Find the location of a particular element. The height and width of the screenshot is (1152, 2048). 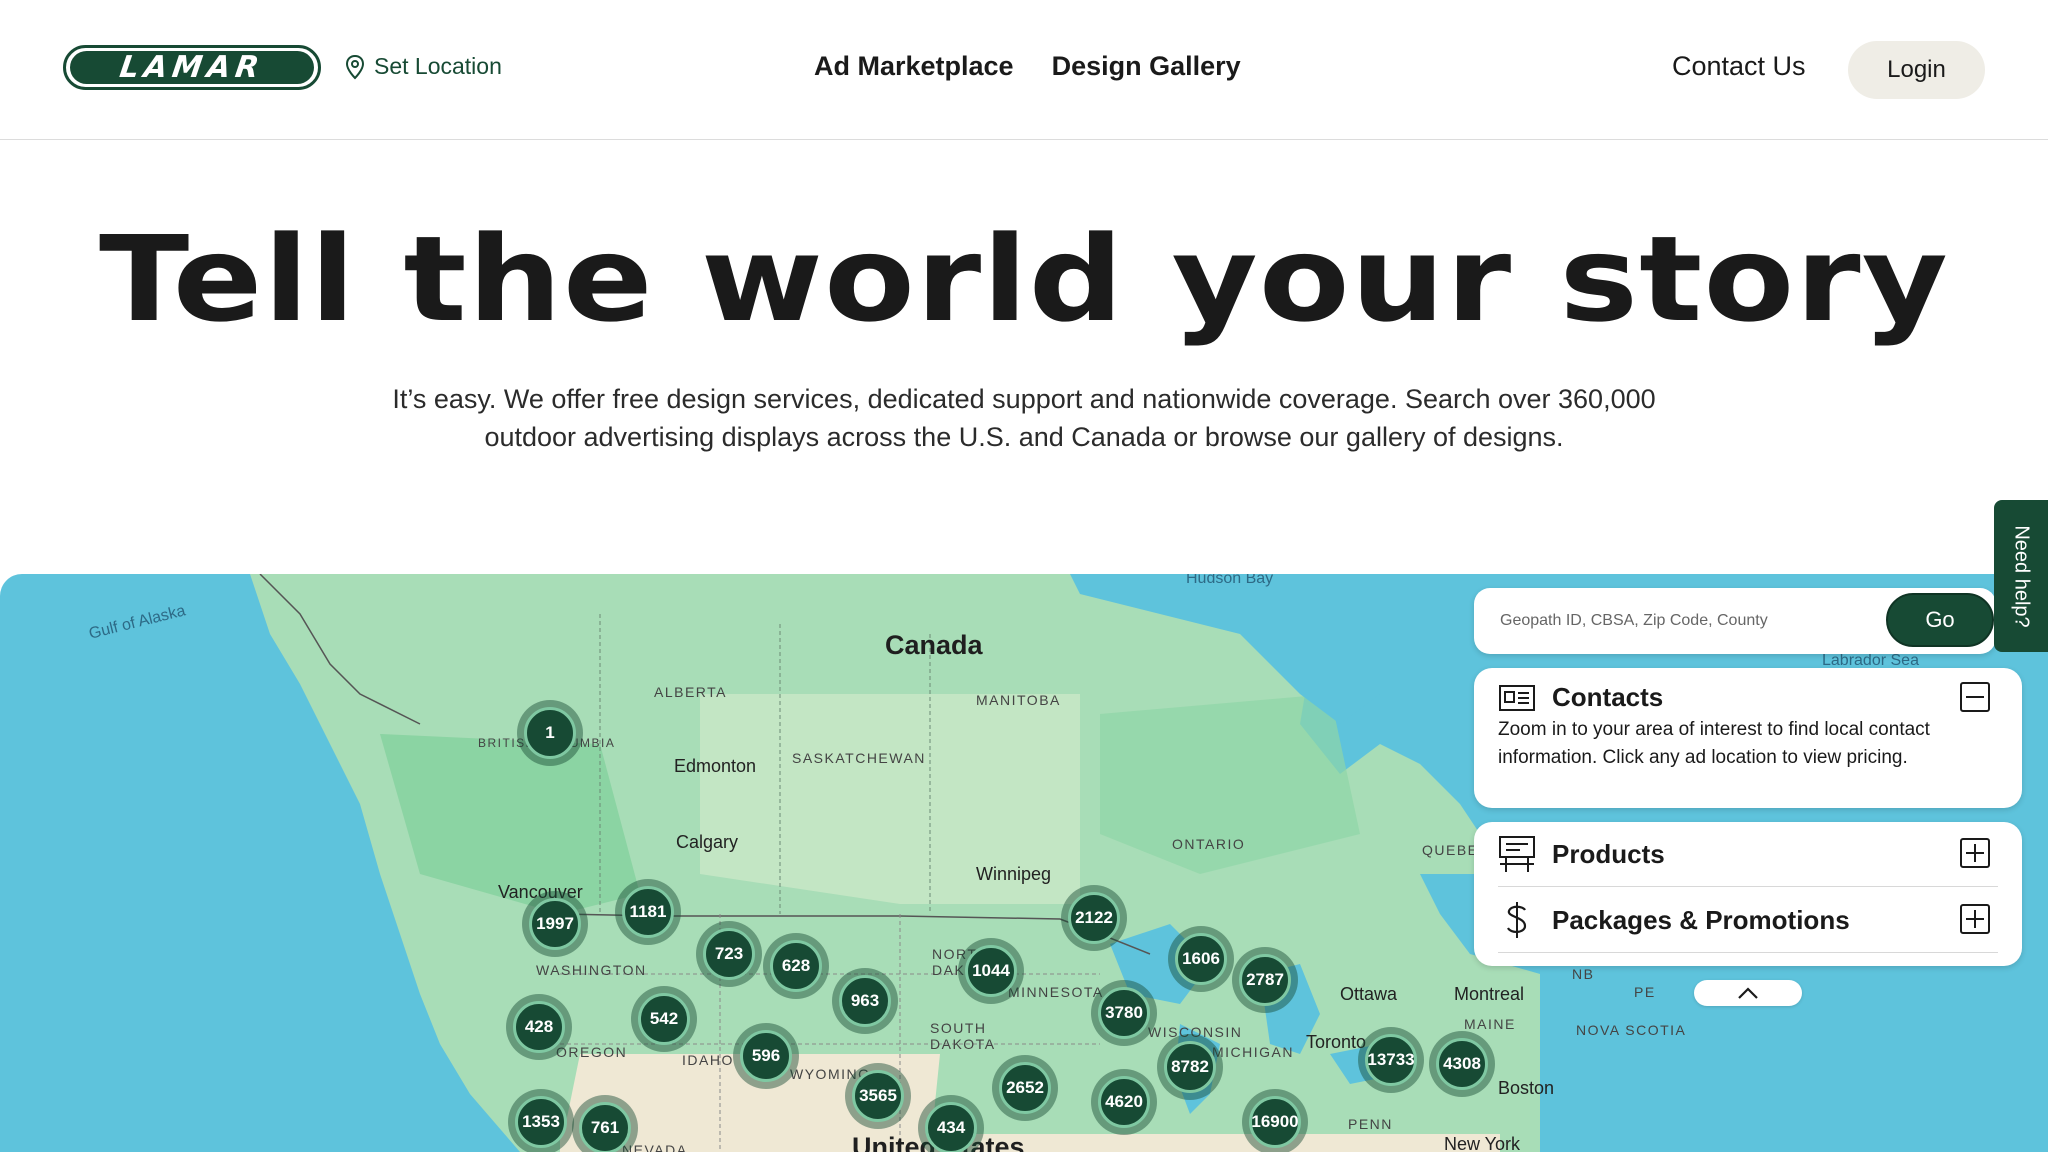

products-expand-toggle is located at coordinates (1975, 853).